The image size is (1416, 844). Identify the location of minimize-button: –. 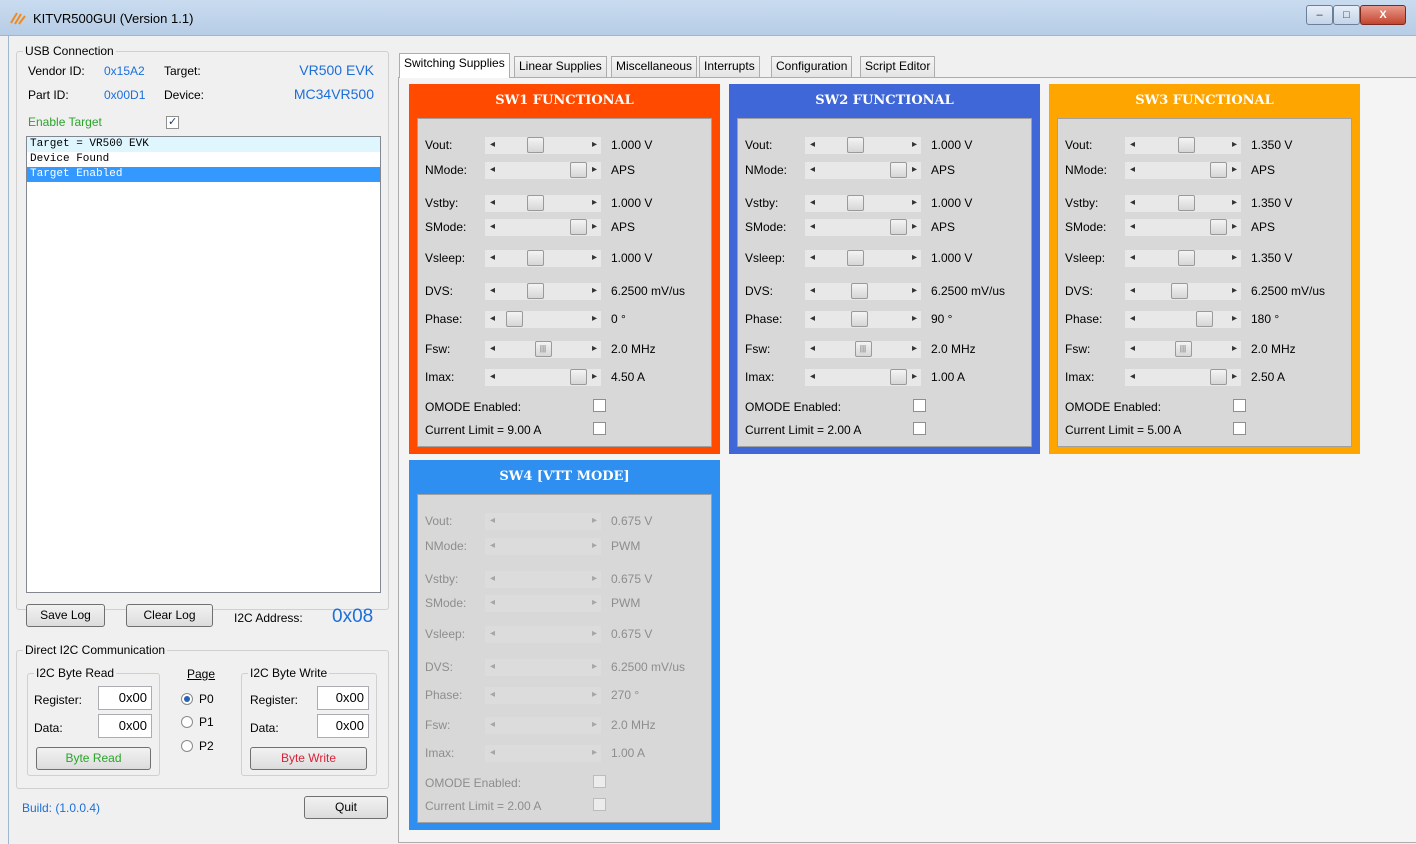
(1319, 15).